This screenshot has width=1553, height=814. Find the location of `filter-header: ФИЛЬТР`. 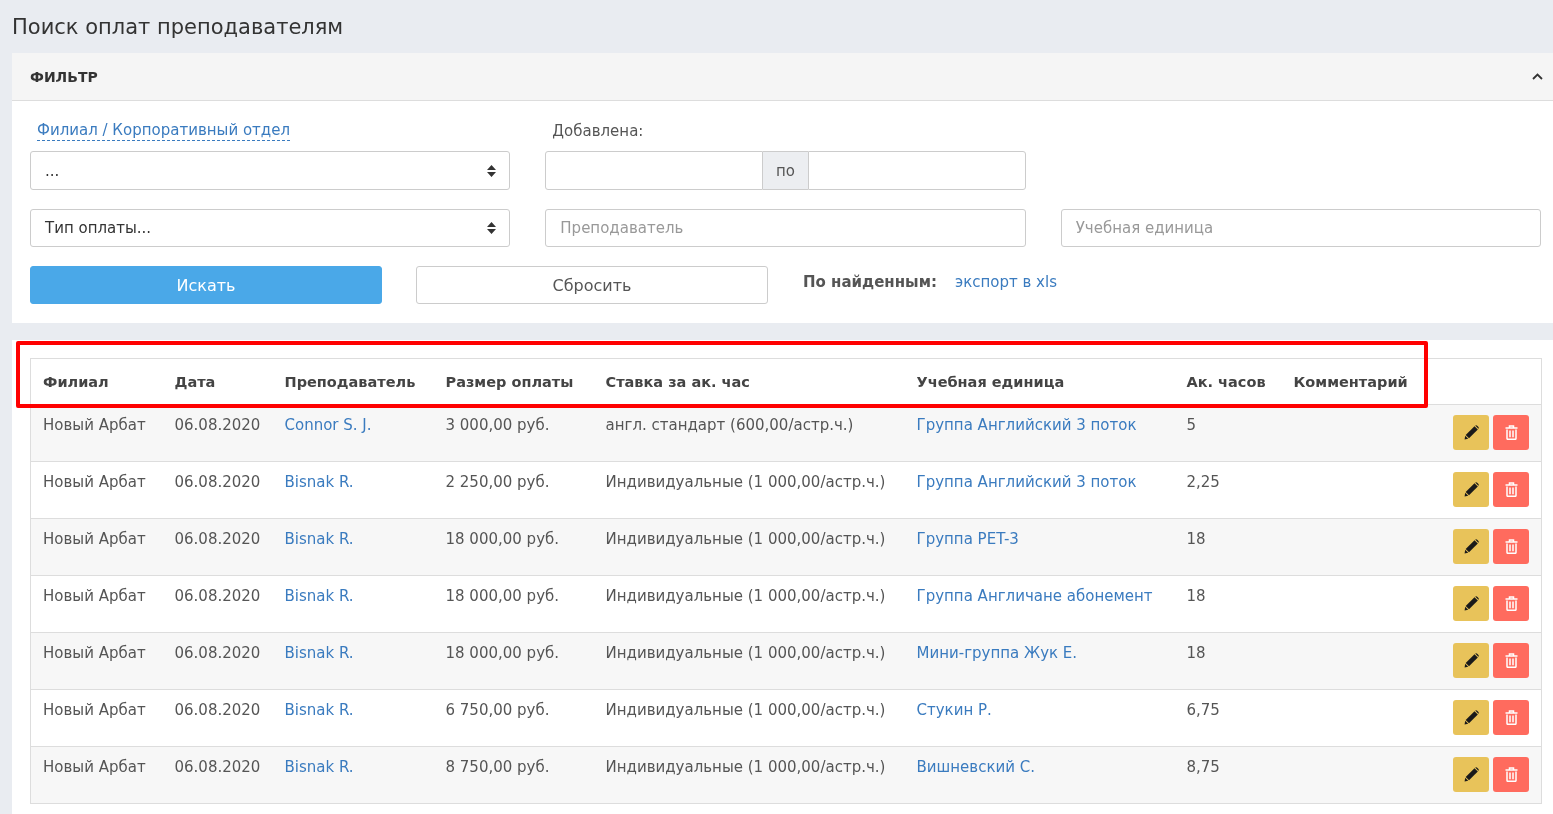

filter-header: ФИЛЬТР is located at coordinates (782, 77).